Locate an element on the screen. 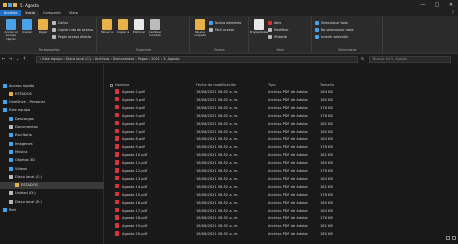 The height and width of the screenshot is (244, 458). properties-button: Propiedades is located at coordinates (259, 31).